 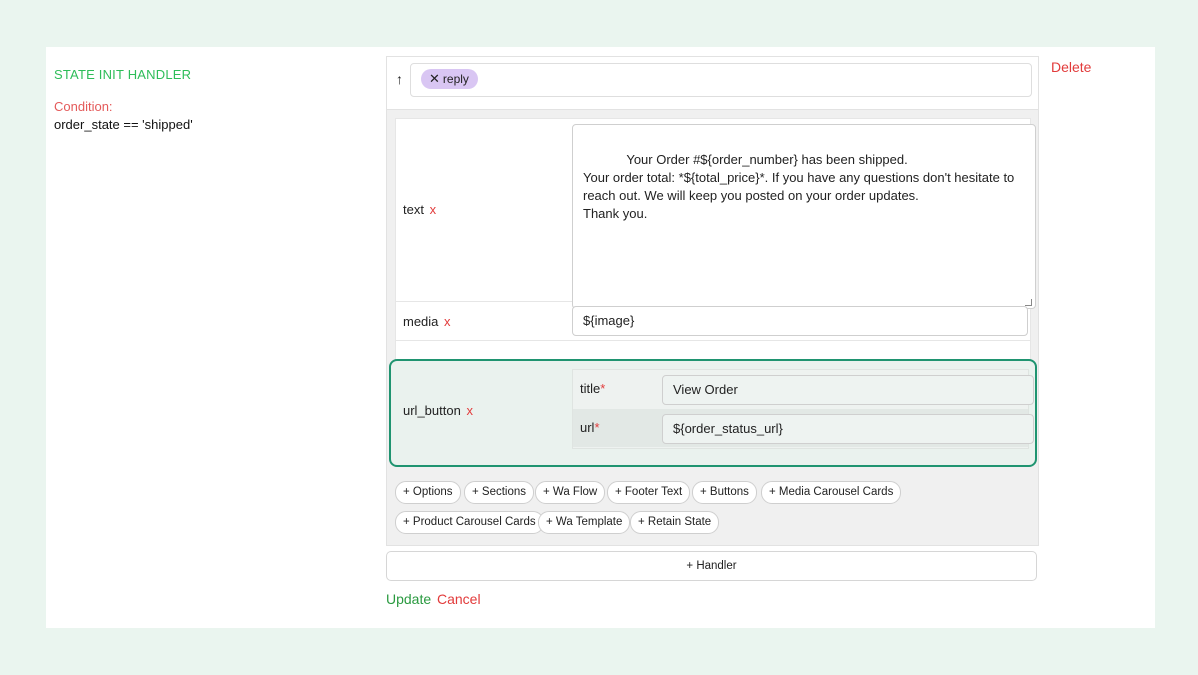 What do you see at coordinates (711, 566) in the screenshot?
I see `add-handler-button: + Handler` at bounding box center [711, 566].